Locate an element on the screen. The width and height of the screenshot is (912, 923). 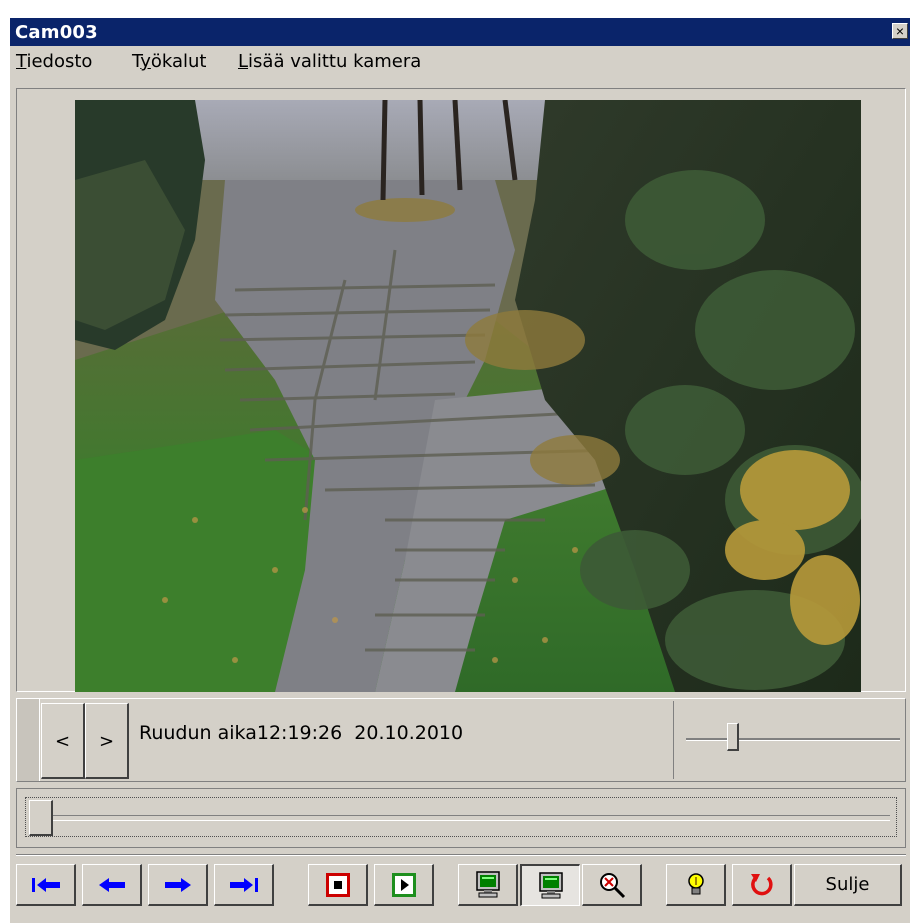
zoom-button is located at coordinates (612, 885).